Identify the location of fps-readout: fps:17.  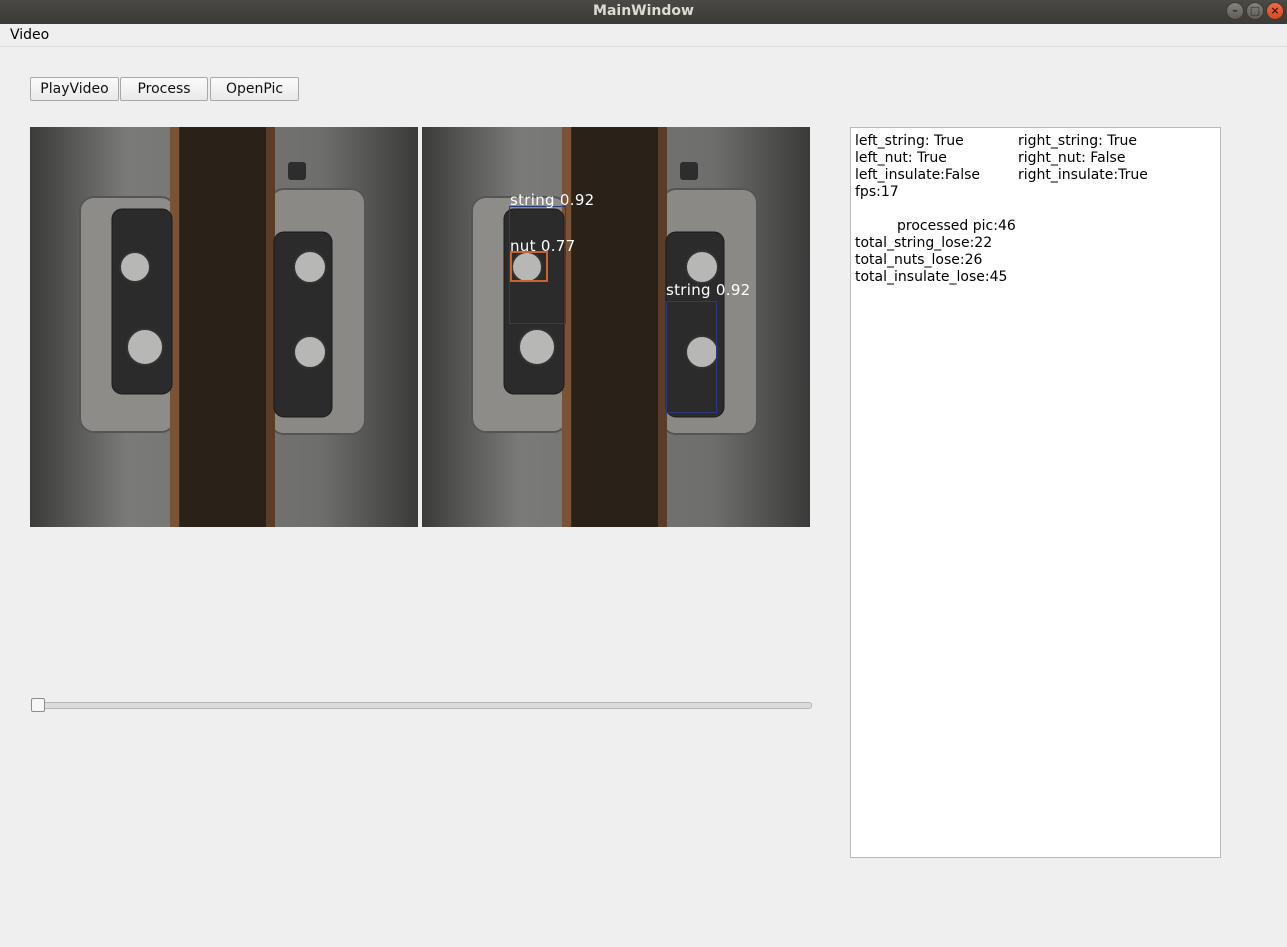
(877, 192).